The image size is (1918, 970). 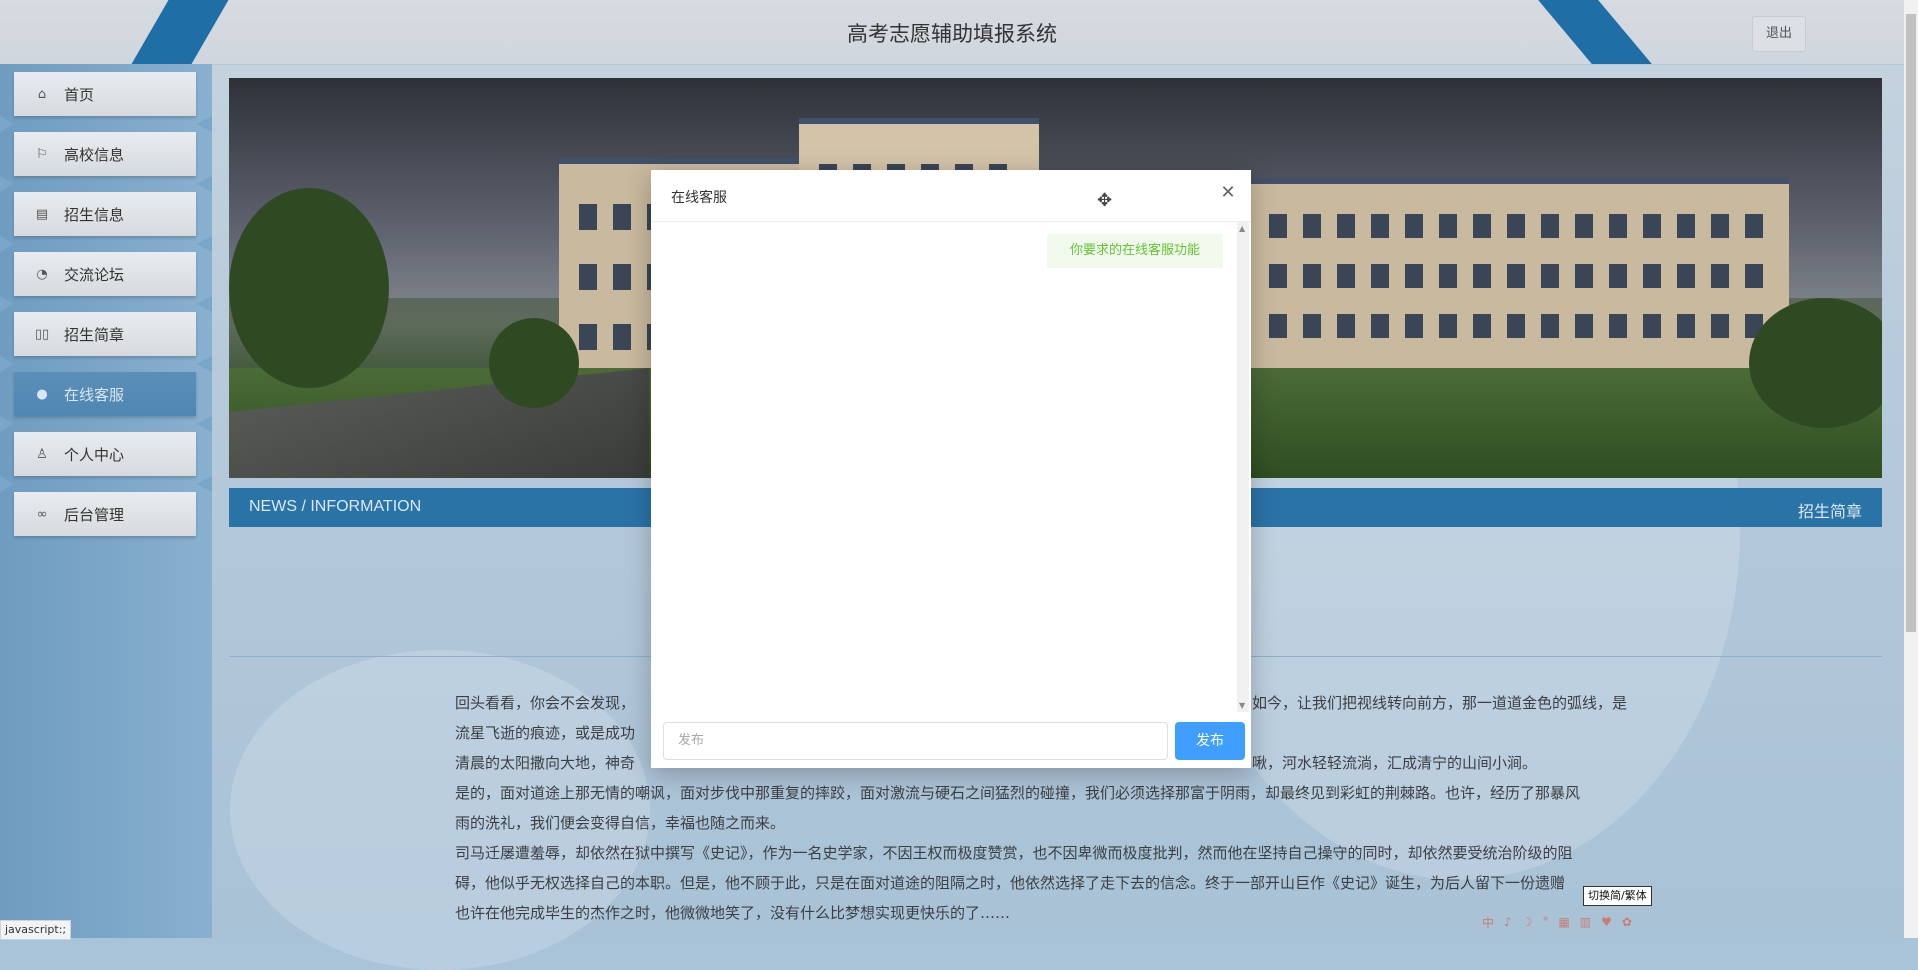 I want to click on dialog-title: 在线客服, so click(x=699, y=198).